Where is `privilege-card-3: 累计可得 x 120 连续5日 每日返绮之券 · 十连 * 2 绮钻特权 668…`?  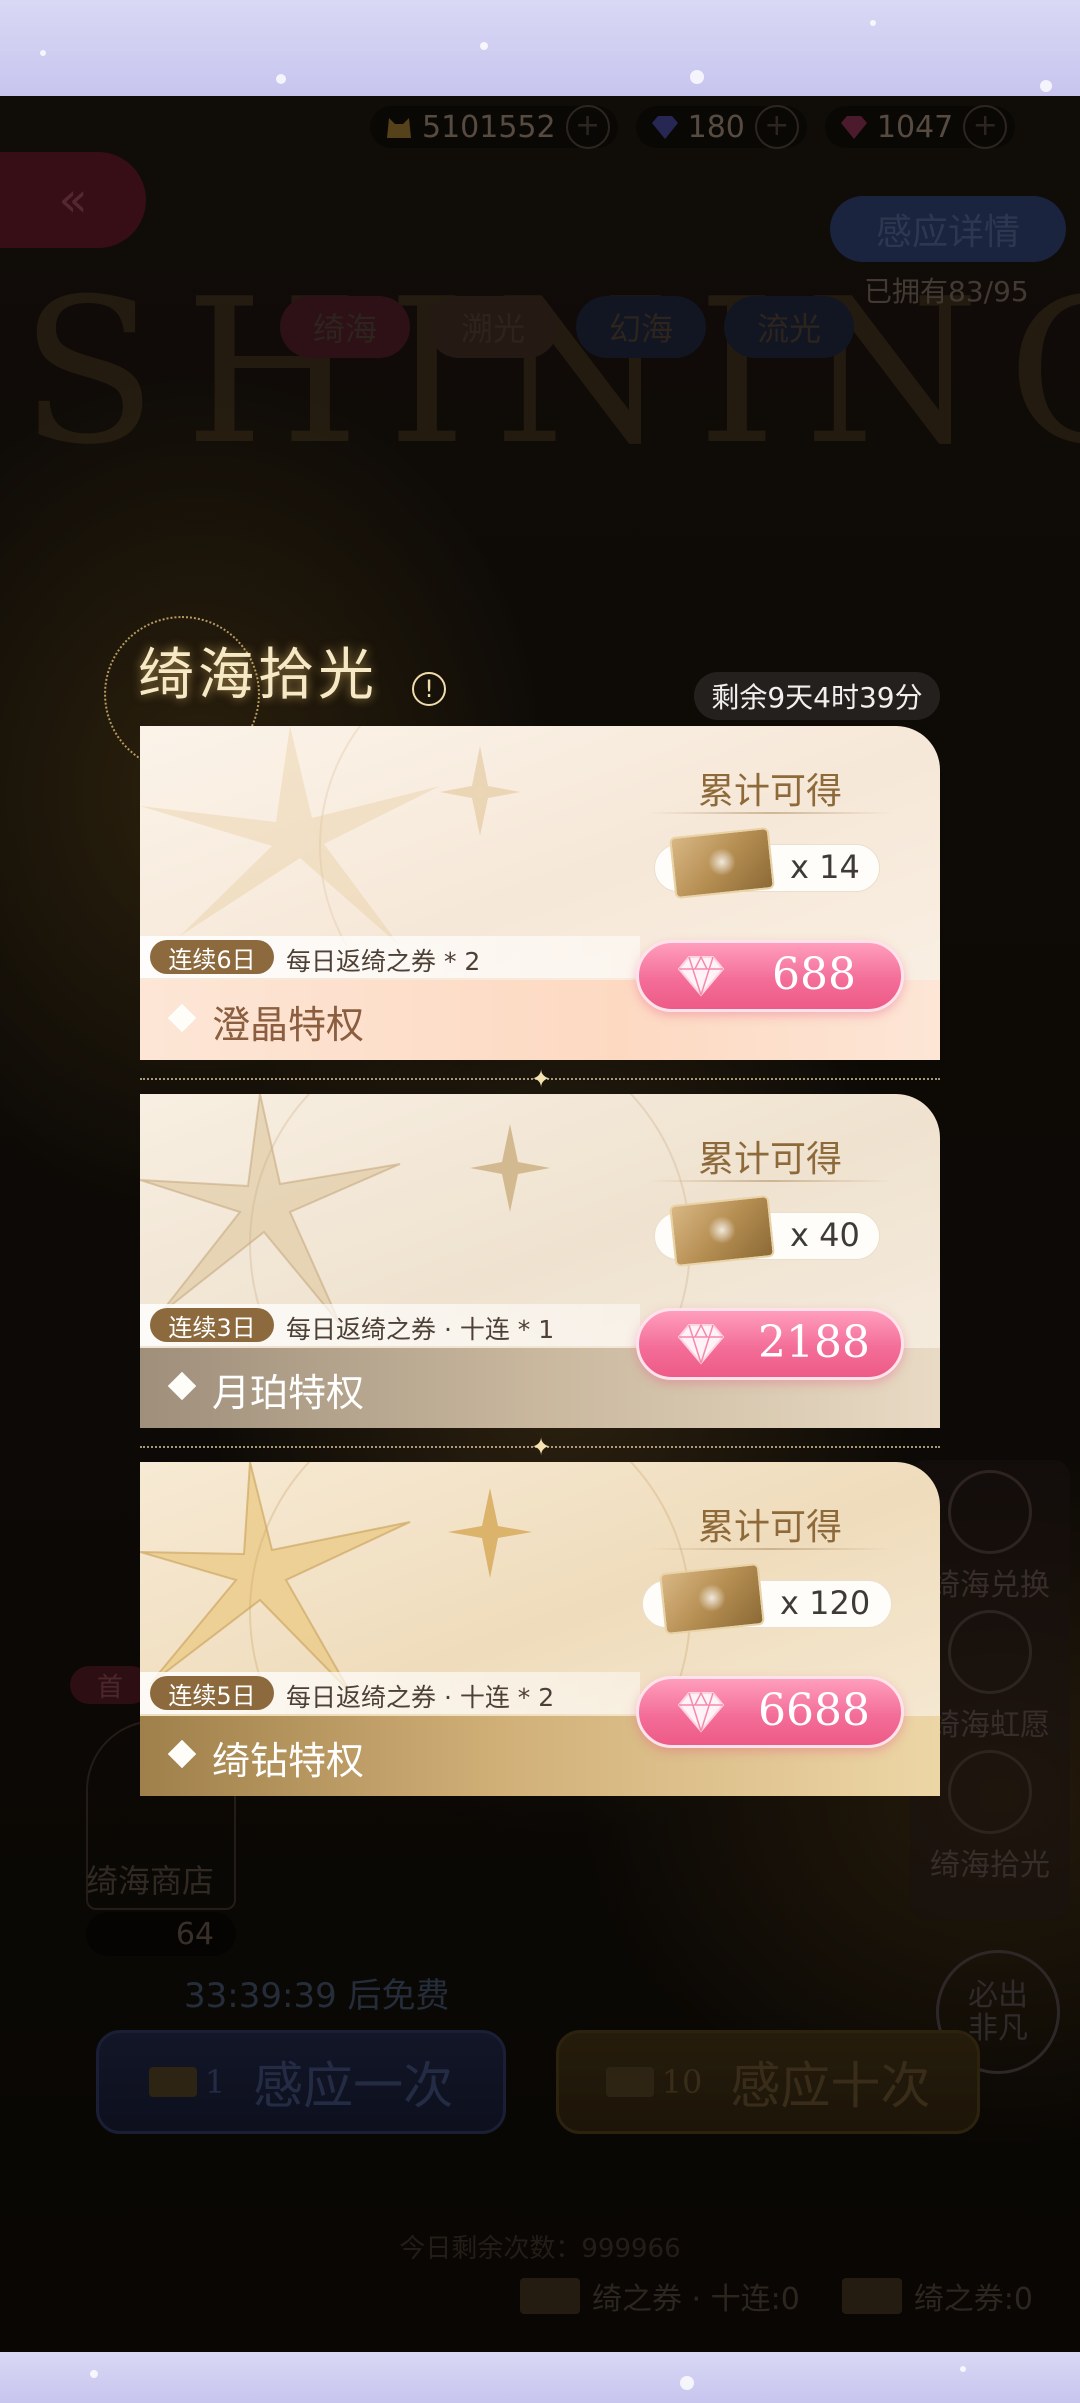 privilege-card-3: 累计可得 x 120 连续5日 每日返绮之券 · 十连 * 2 绮钻特权 668… is located at coordinates (540, 1629).